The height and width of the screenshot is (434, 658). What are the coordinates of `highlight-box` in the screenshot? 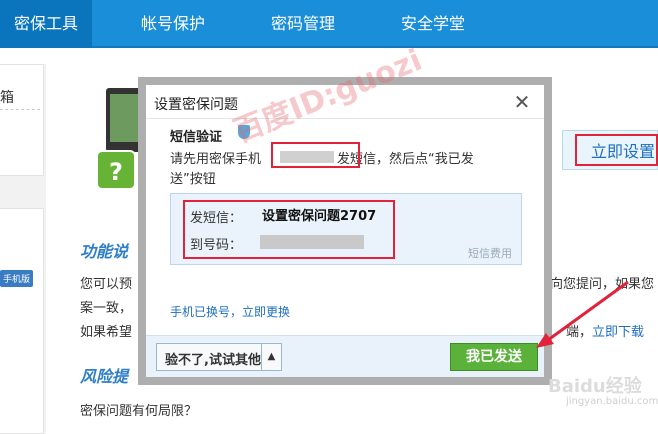 It's located at (315, 155).